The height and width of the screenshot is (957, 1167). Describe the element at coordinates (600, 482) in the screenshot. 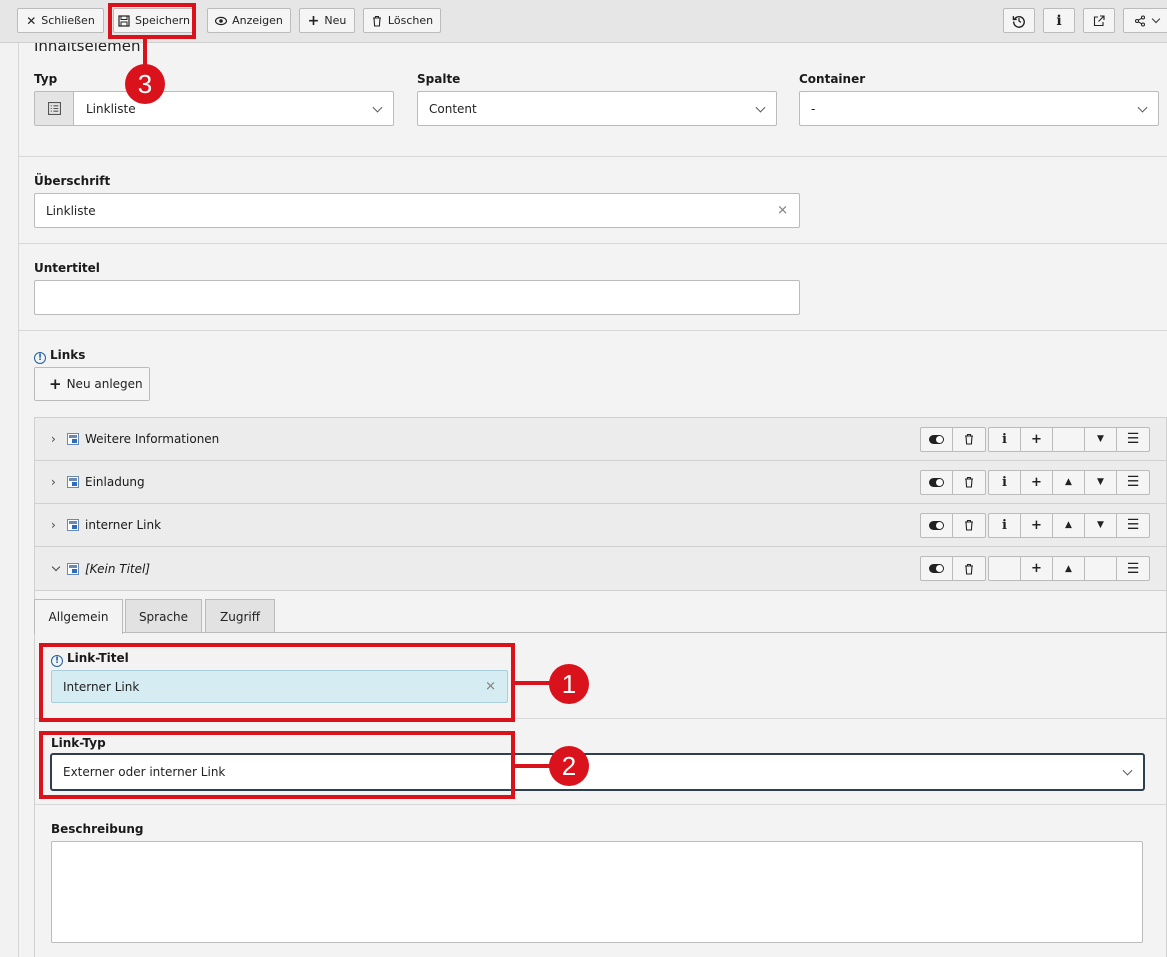

I see `list-item: › Einladung i + ▲ ▼ ☰` at that location.